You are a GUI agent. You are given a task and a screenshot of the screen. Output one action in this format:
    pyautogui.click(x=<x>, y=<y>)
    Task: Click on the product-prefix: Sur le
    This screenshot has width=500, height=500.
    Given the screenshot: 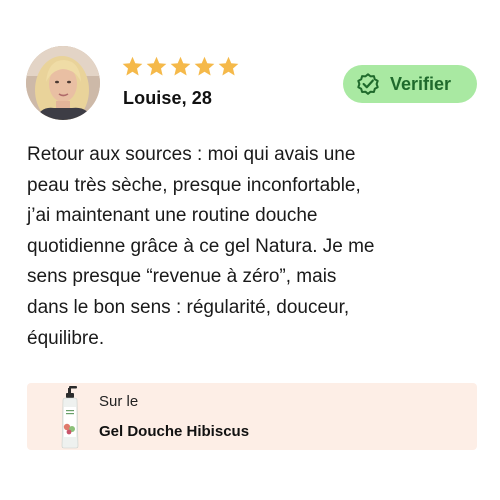 What is the action you would take?
    pyautogui.click(x=119, y=401)
    